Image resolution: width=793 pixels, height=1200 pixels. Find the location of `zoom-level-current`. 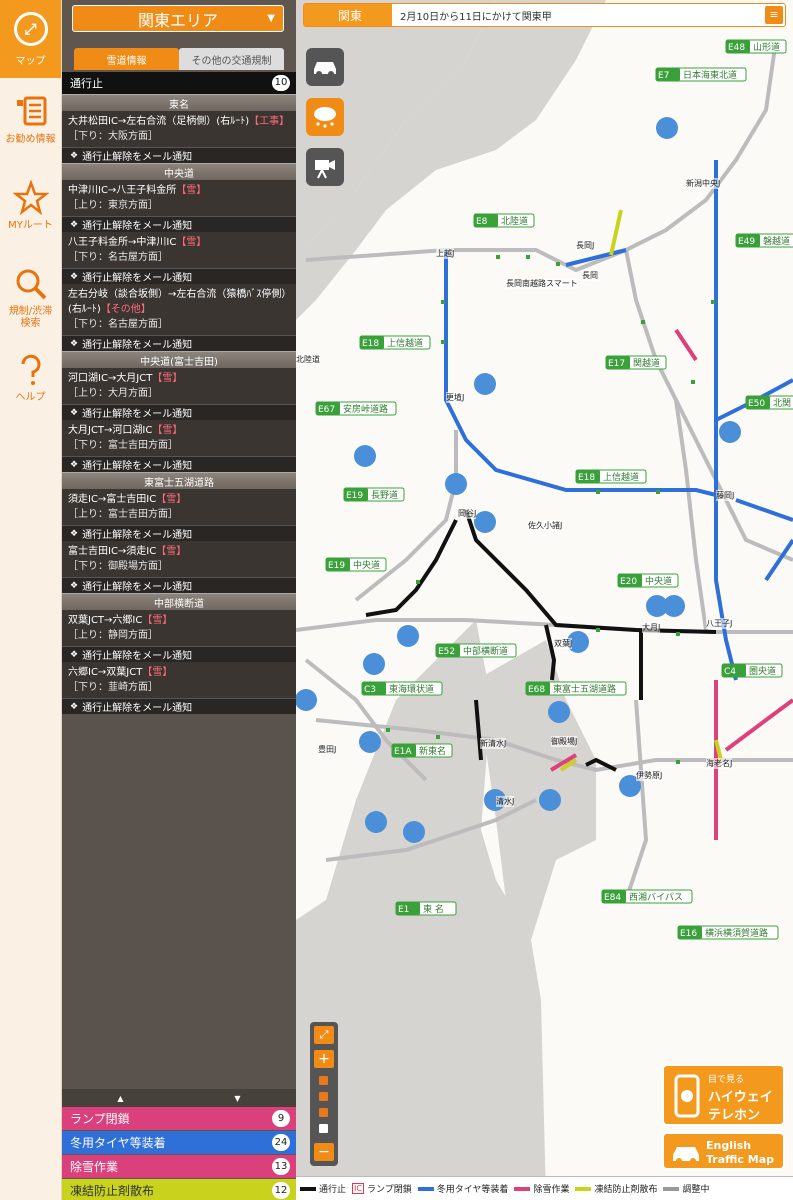

zoom-level-current is located at coordinates (323, 1128).